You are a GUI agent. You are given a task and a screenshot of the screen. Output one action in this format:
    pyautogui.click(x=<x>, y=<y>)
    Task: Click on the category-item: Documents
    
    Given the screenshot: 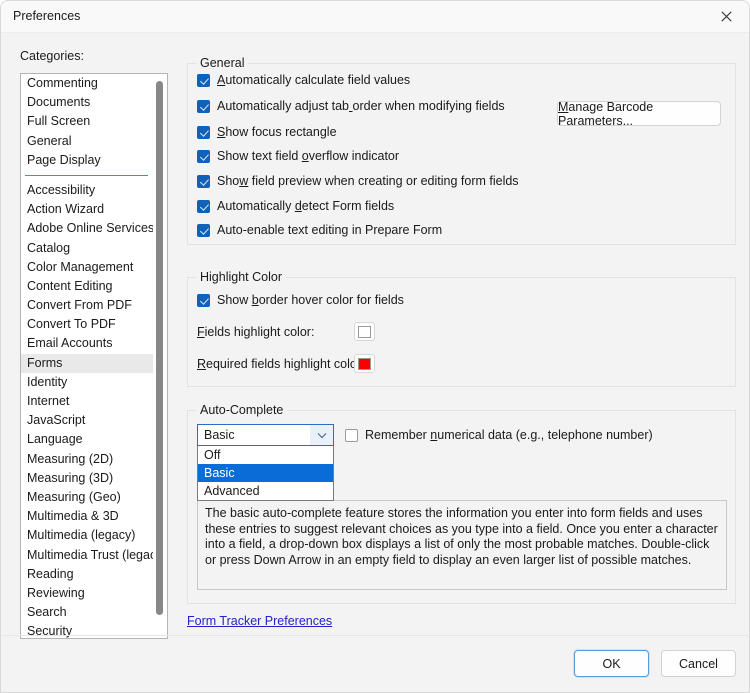 What is the action you would take?
    pyautogui.click(x=87, y=102)
    